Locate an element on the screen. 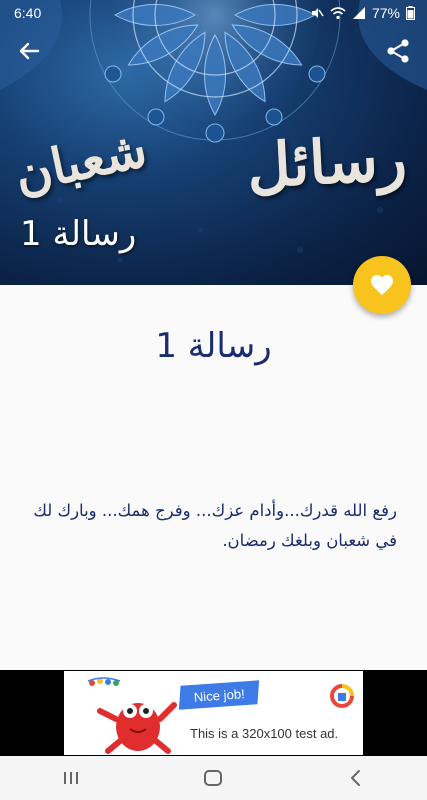  calligraphy-rasael: رسائل is located at coordinates (327, 163).